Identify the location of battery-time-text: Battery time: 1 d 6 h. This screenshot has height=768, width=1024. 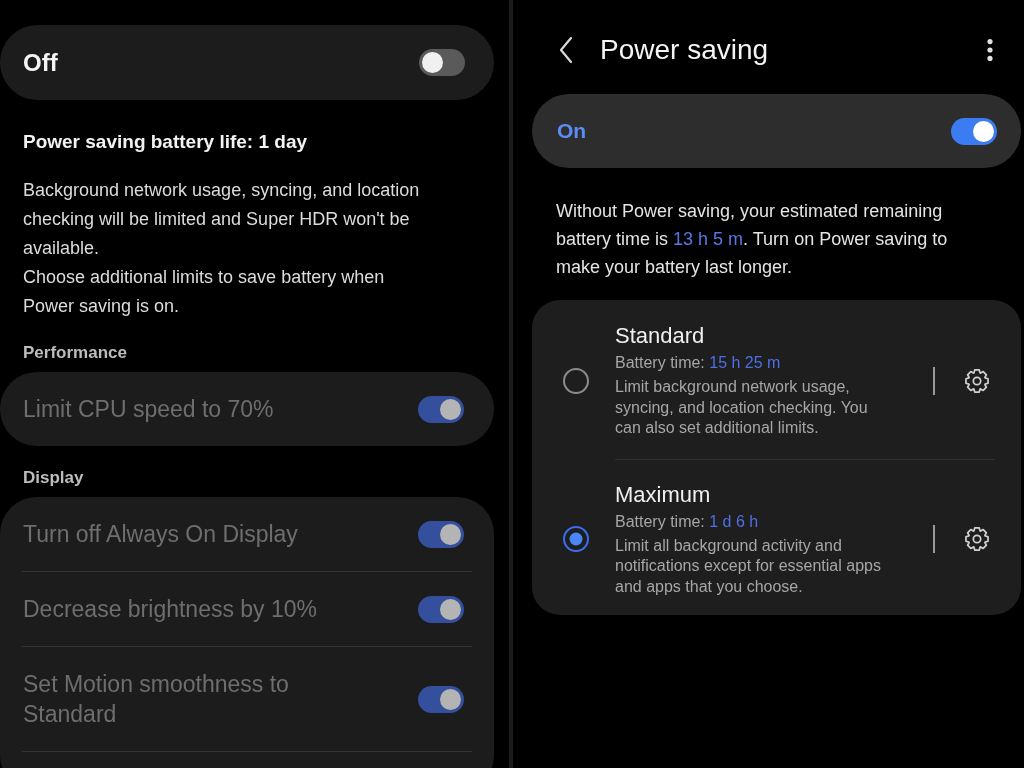
(687, 521).